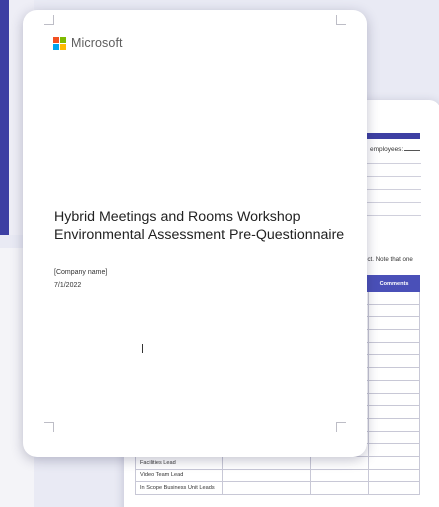  Describe the element at coordinates (179, 462) in the screenshot. I see `table-cell: Facilities Lead` at that location.